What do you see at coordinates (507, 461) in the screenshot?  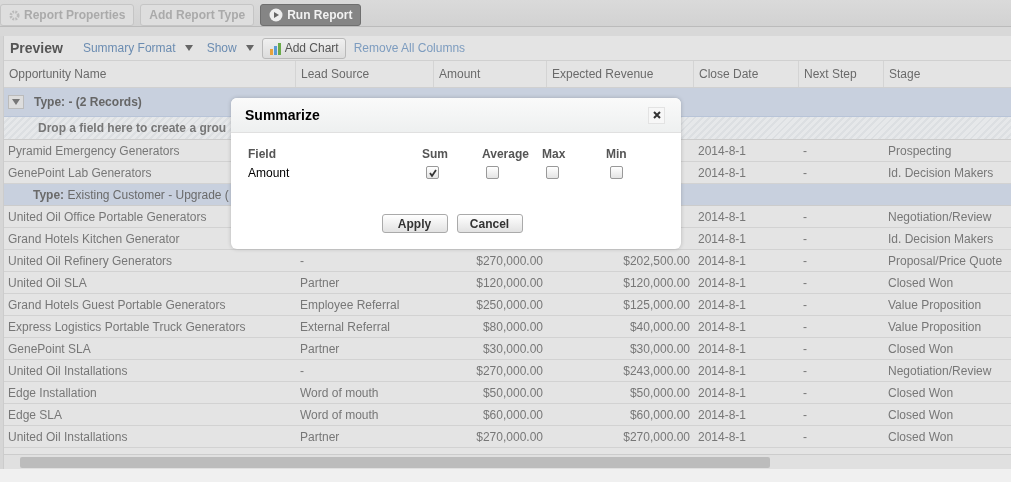 I see `horizontal-scrollbar` at bounding box center [507, 461].